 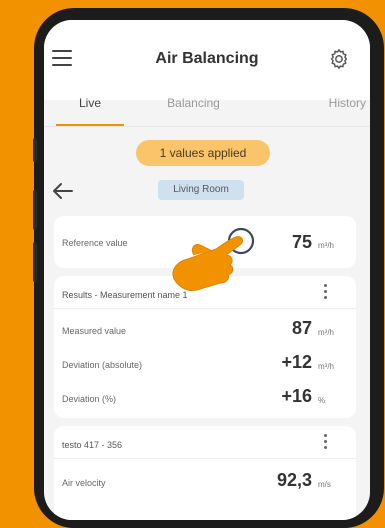 What do you see at coordinates (296, 362) in the screenshot?
I see `result-row-value: +12` at bounding box center [296, 362].